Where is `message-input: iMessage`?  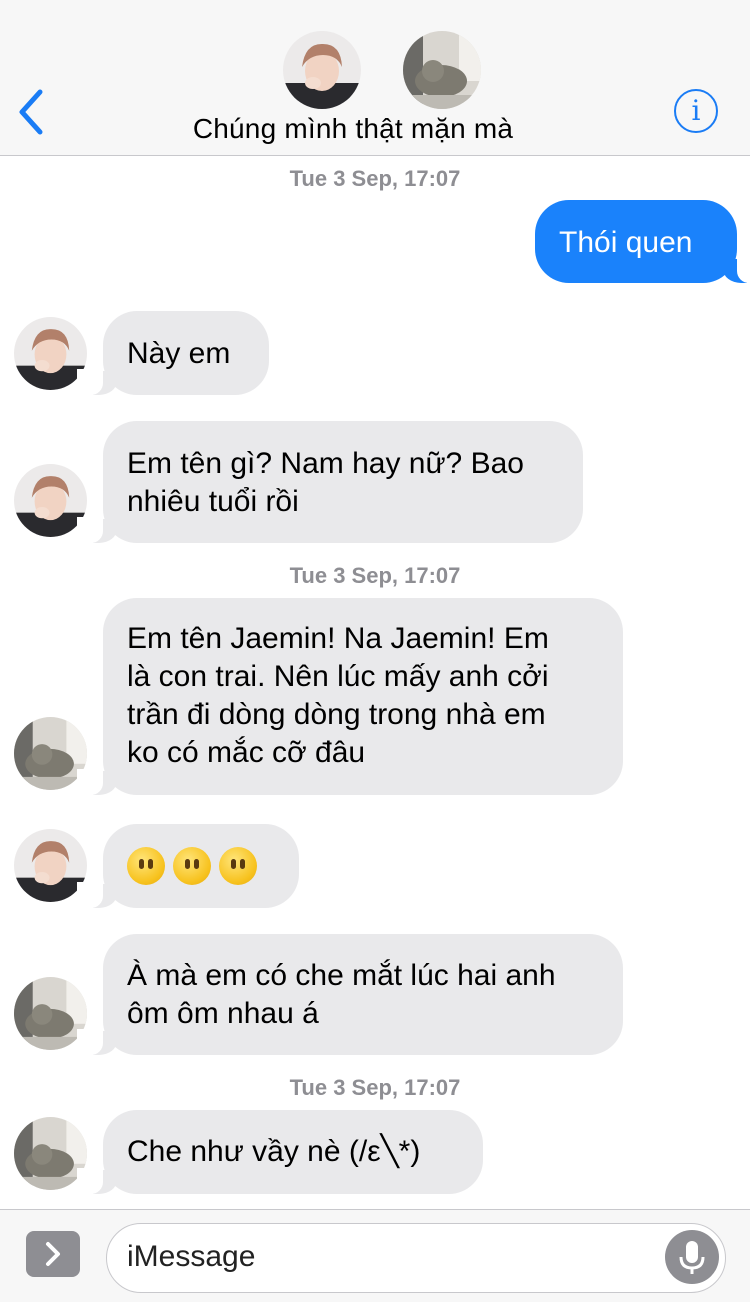
message-input: iMessage is located at coordinates (416, 1258).